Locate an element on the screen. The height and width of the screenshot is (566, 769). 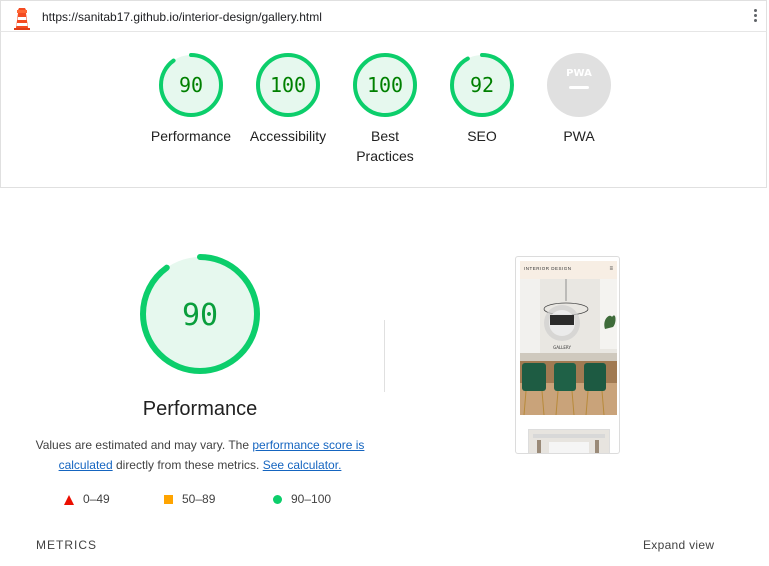
section-divider is located at coordinates (384, 356).